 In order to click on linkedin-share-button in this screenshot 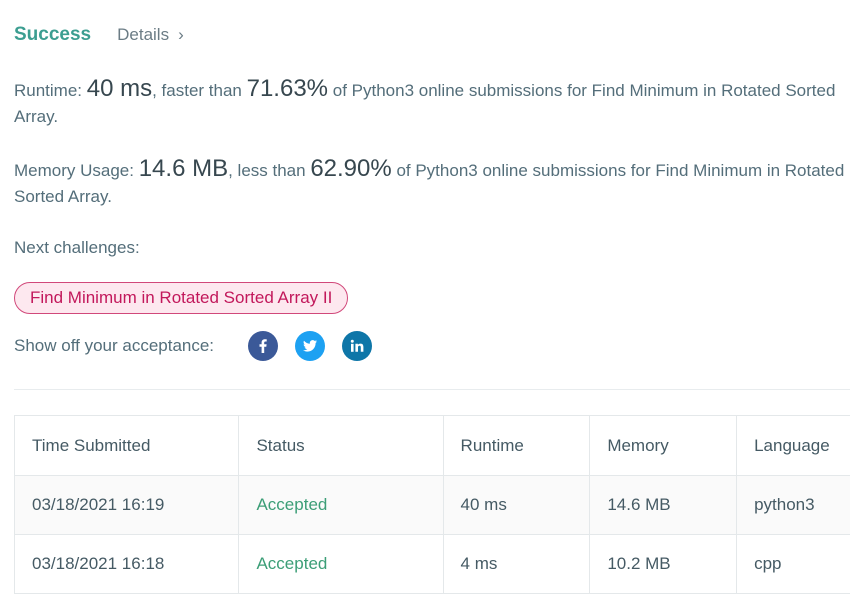, I will do `click(357, 346)`.